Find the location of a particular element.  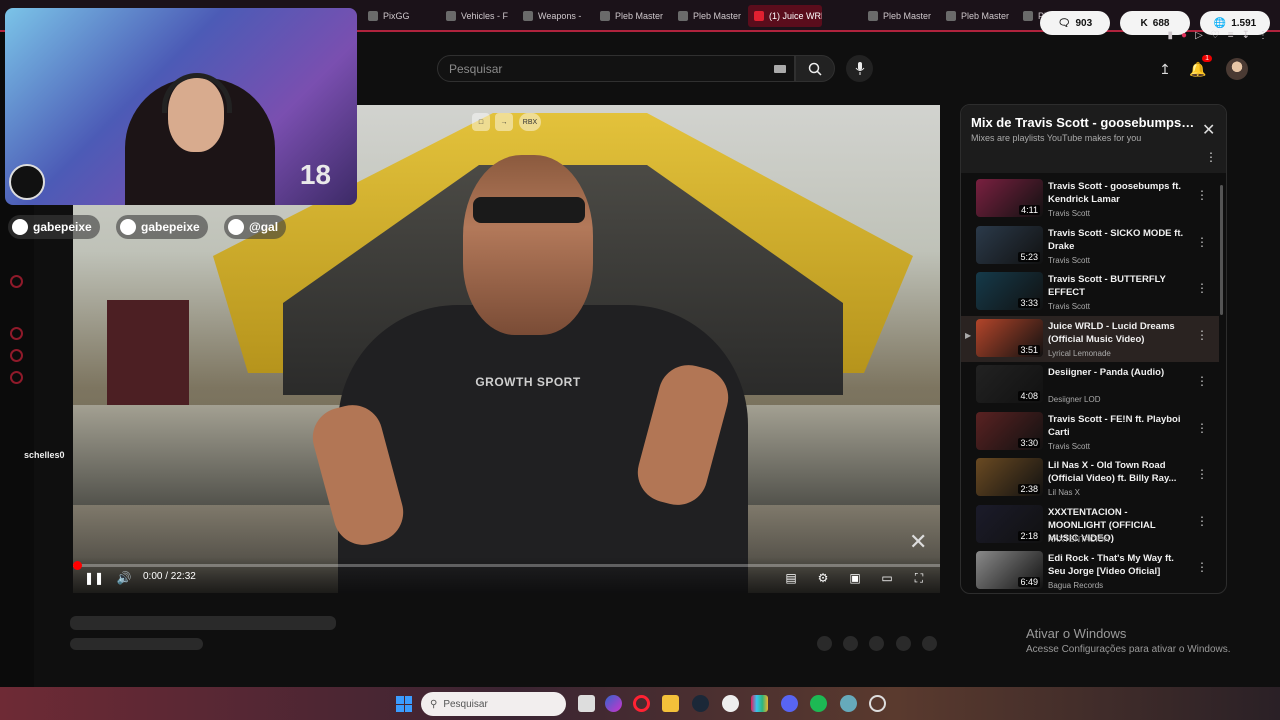

scrubber-handle is located at coordinates (77, 565).